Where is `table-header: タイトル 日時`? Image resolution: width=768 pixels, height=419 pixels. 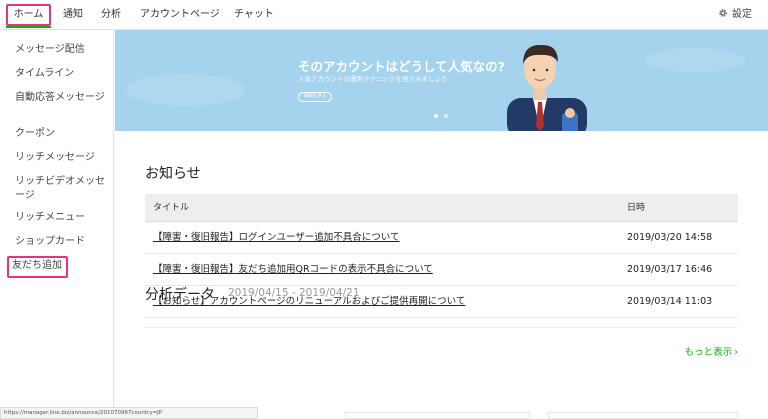
table-header: タイトル 日時 is located at coordinates (441, 208).